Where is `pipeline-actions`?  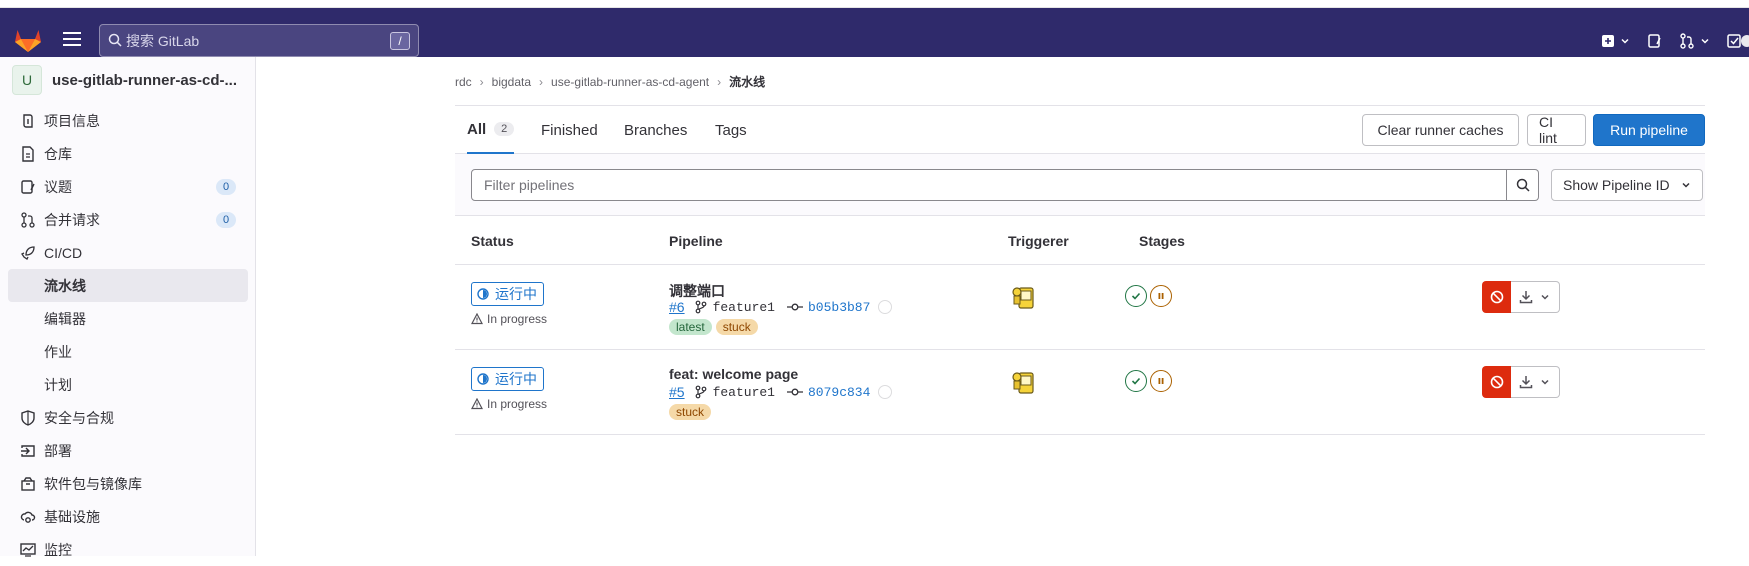
pipeline-actions is located at coordinates (1521, 382).